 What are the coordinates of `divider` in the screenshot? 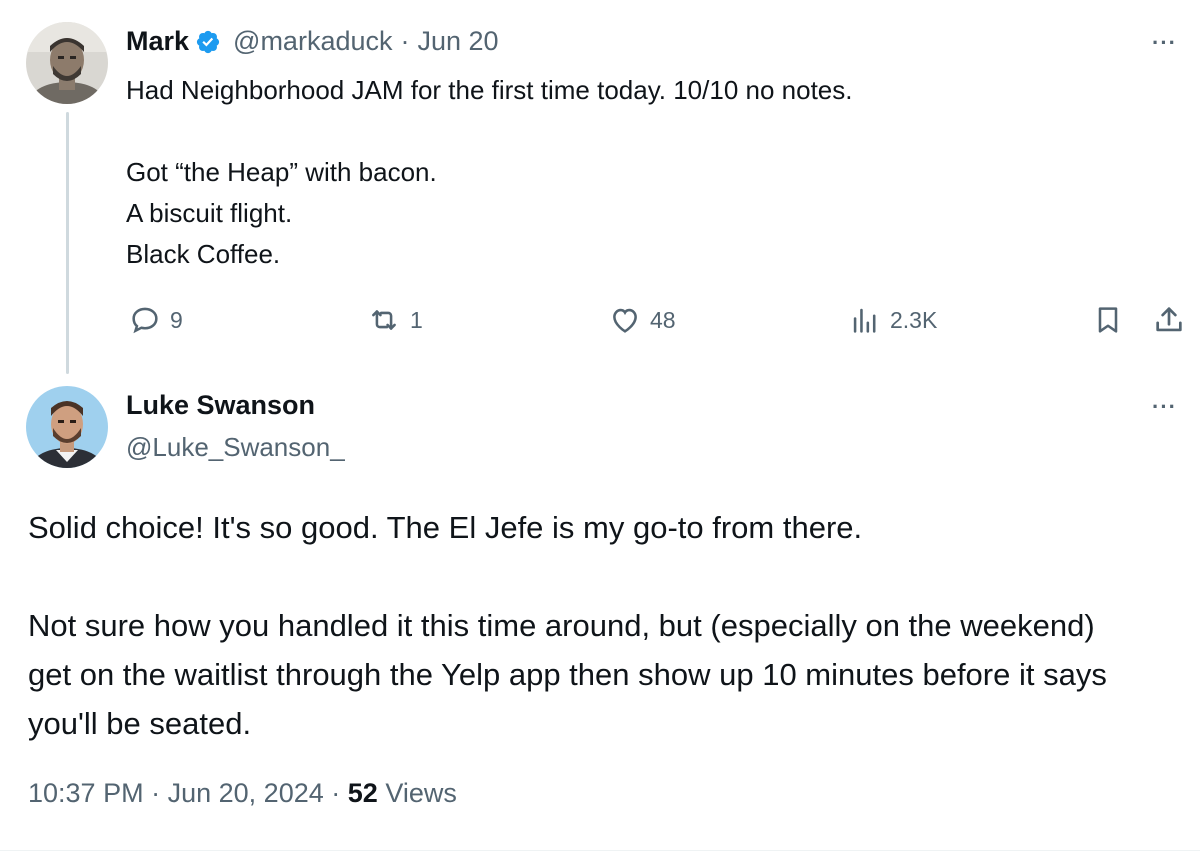 It's located at (600, 850).